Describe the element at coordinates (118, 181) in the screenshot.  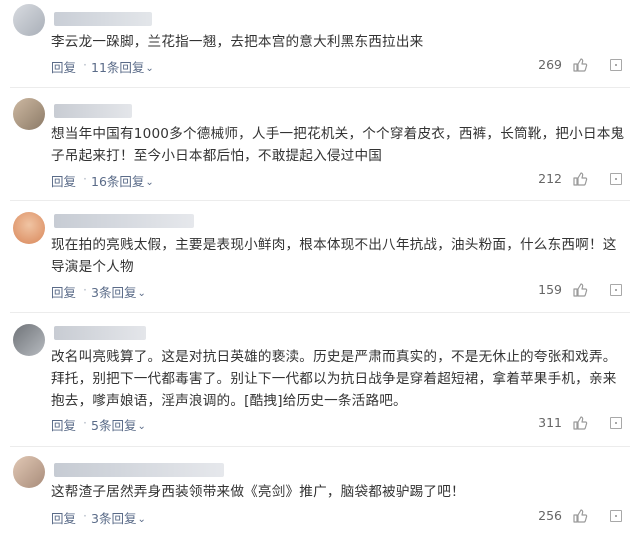
I see `replies-count: 16条回复` at that location.